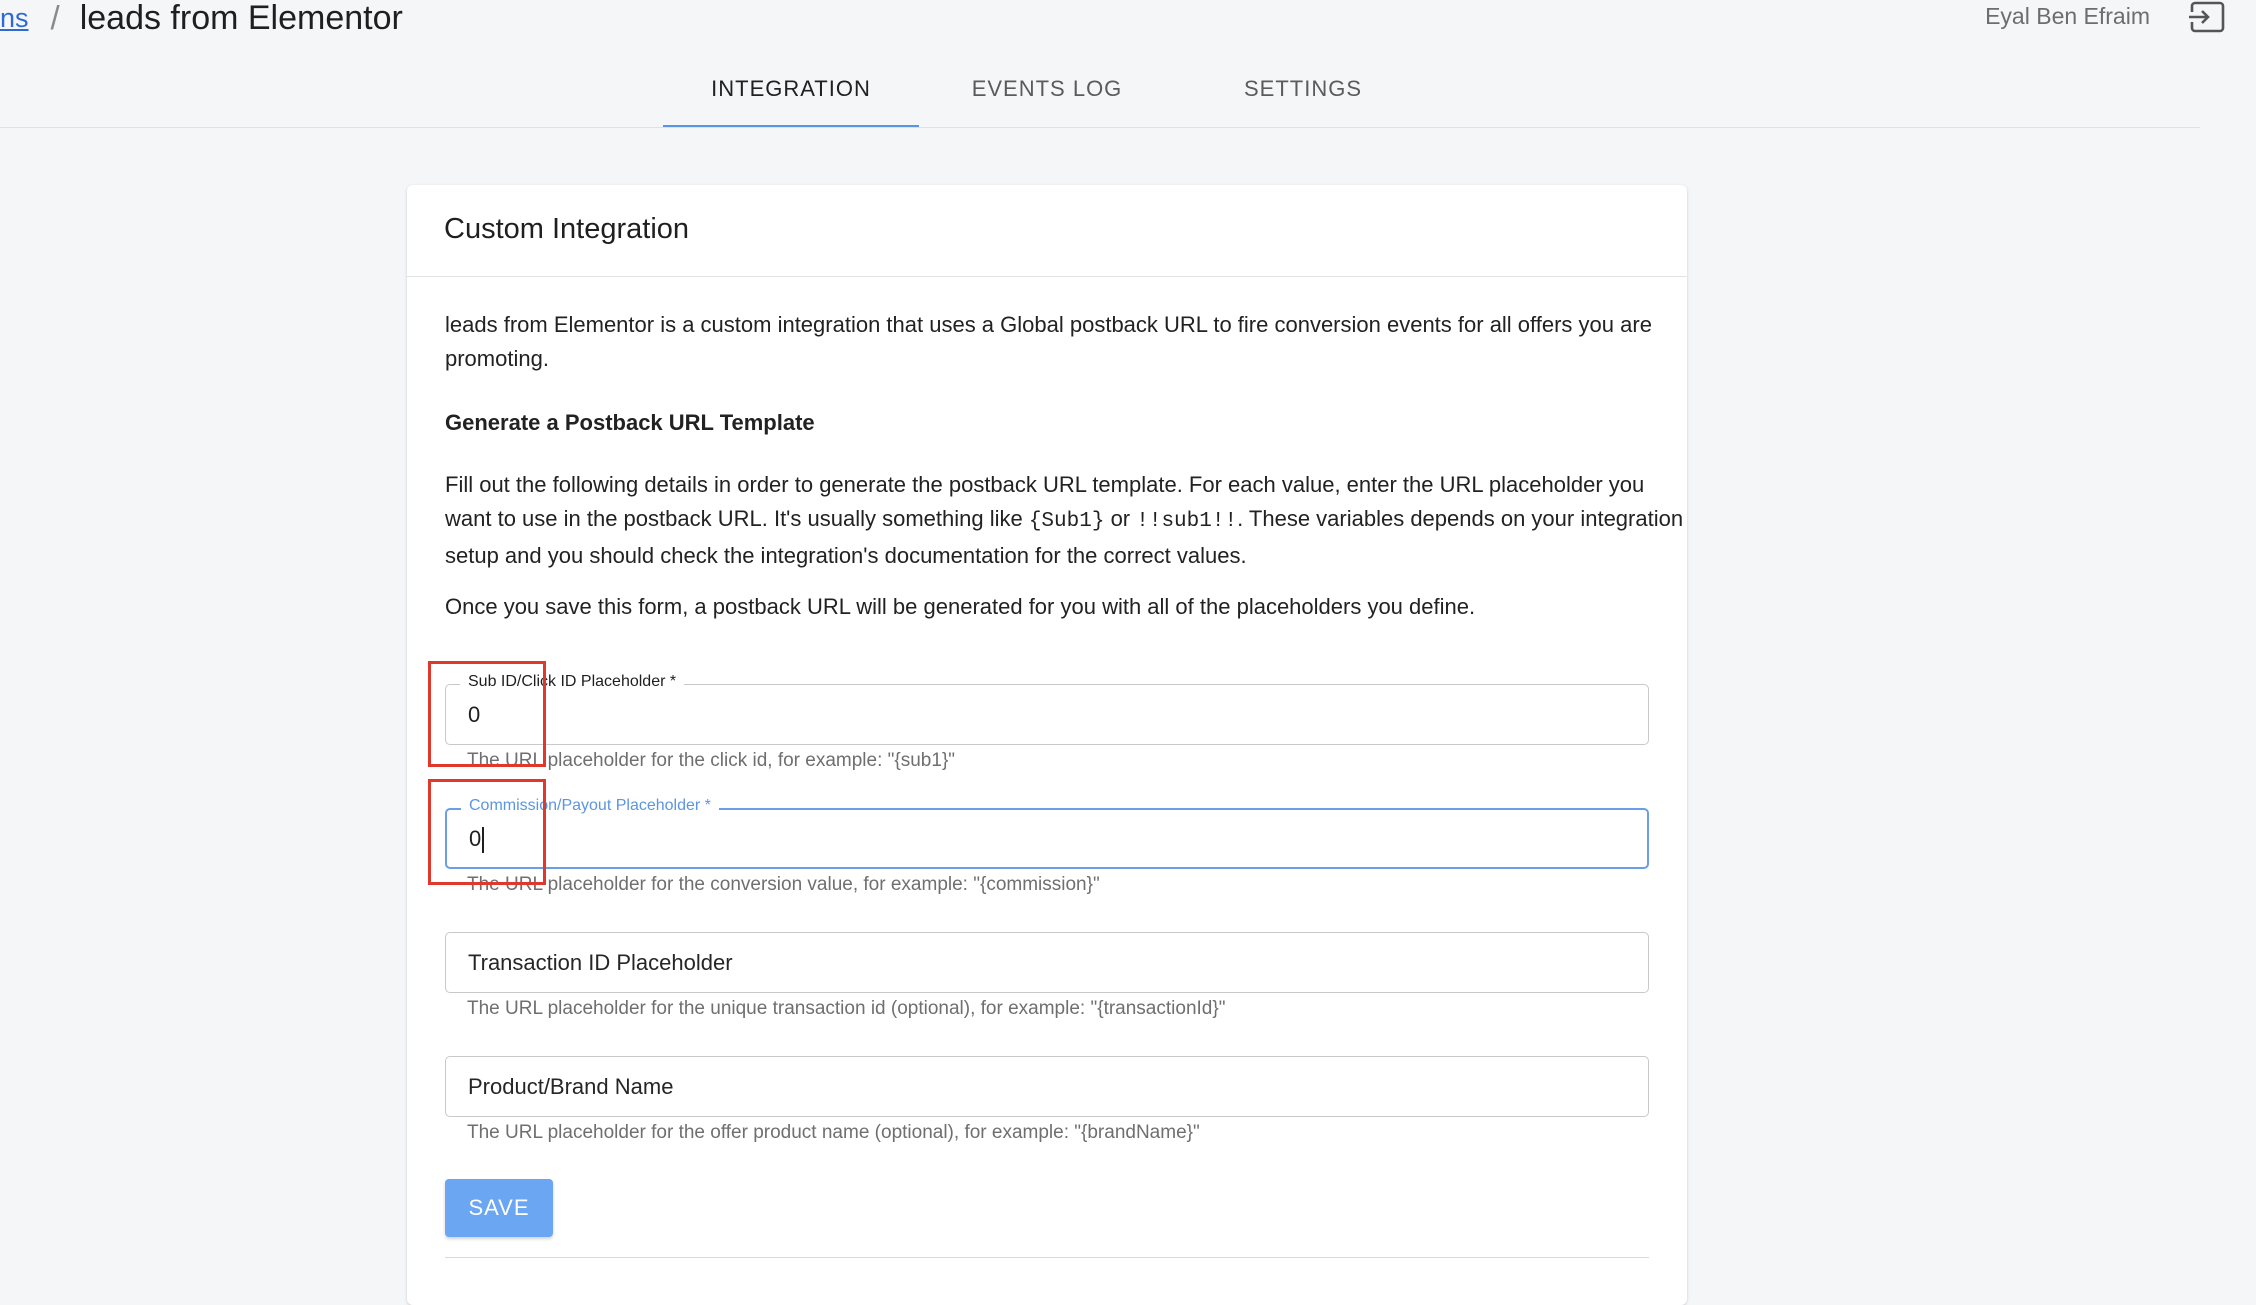 The image size is (2256, 1305). I want to click on page-title: leads from Elementor, so click(241, 18).